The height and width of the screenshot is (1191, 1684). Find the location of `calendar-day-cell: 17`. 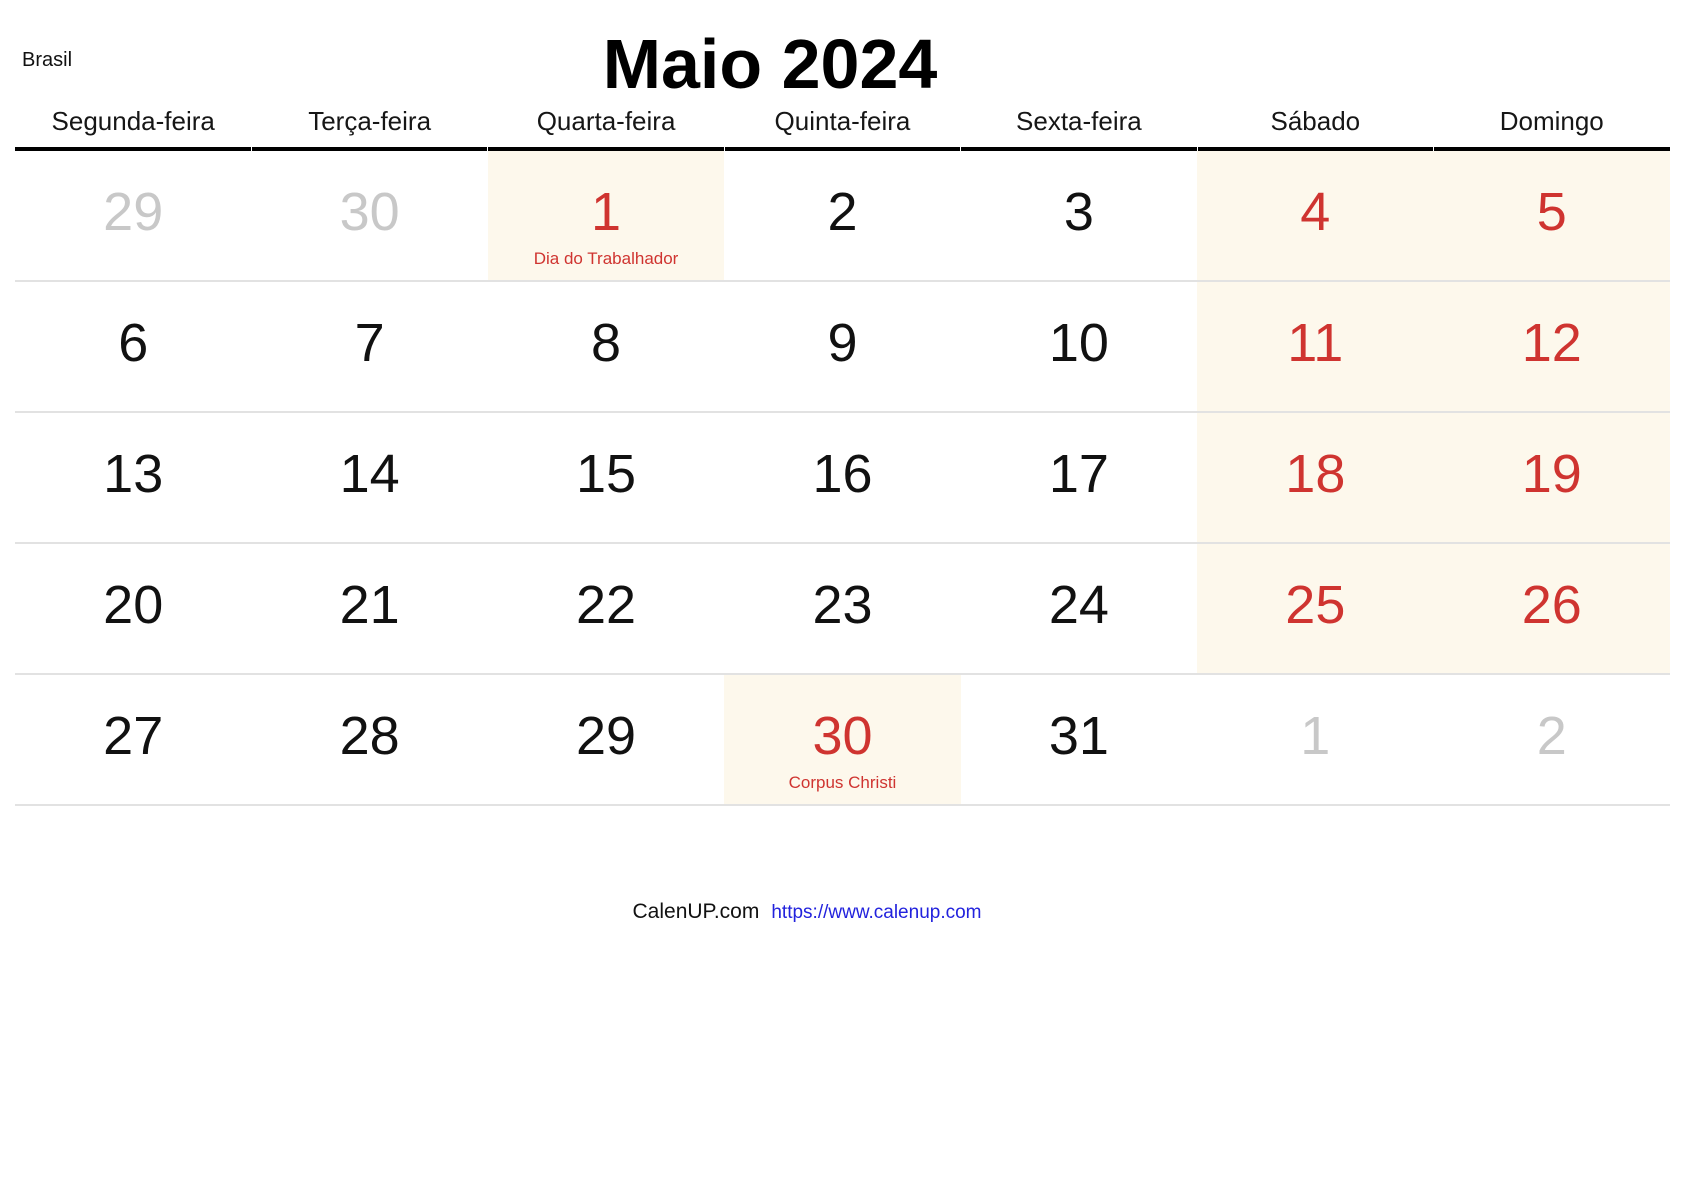

calendar-day-cell: 17 is located at coordinates (1079, 477).